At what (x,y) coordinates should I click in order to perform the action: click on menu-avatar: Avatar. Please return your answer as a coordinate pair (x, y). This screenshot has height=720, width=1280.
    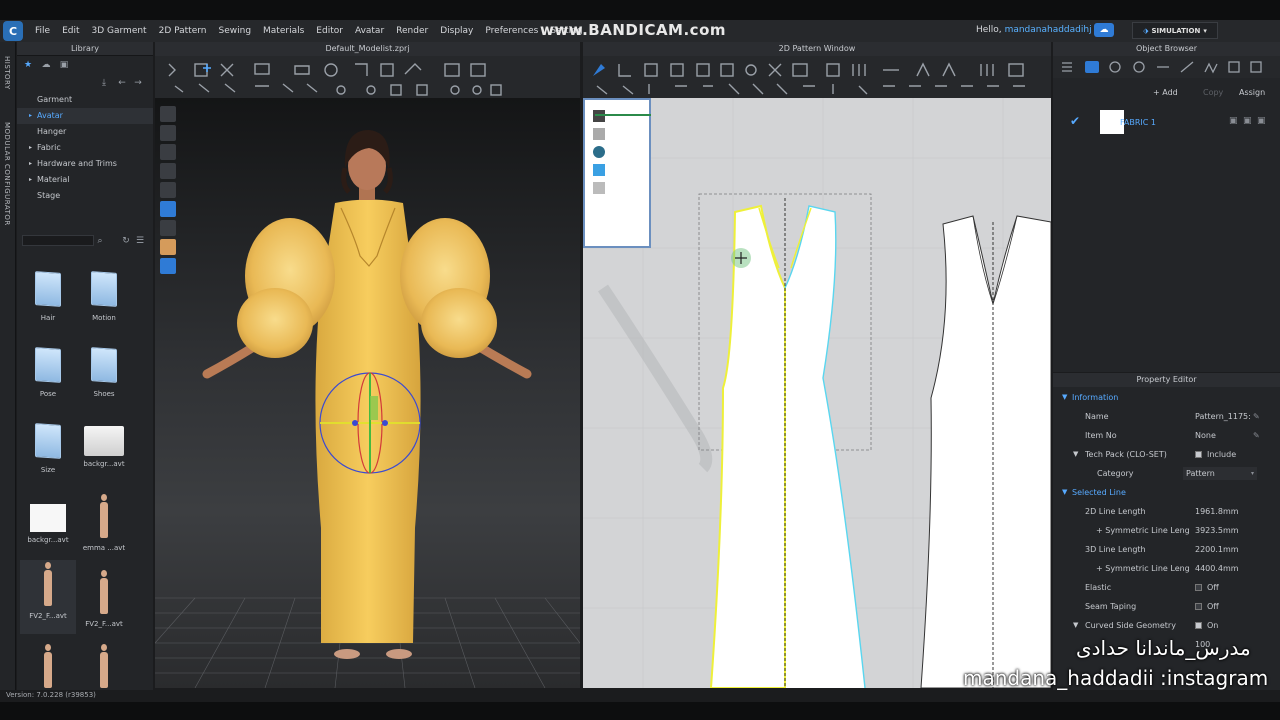
    Looking at the image, I should click on (369, 31).